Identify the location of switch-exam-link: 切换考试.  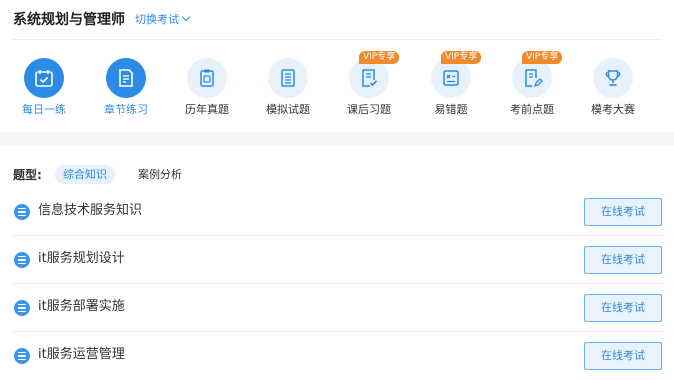
(163, 20).